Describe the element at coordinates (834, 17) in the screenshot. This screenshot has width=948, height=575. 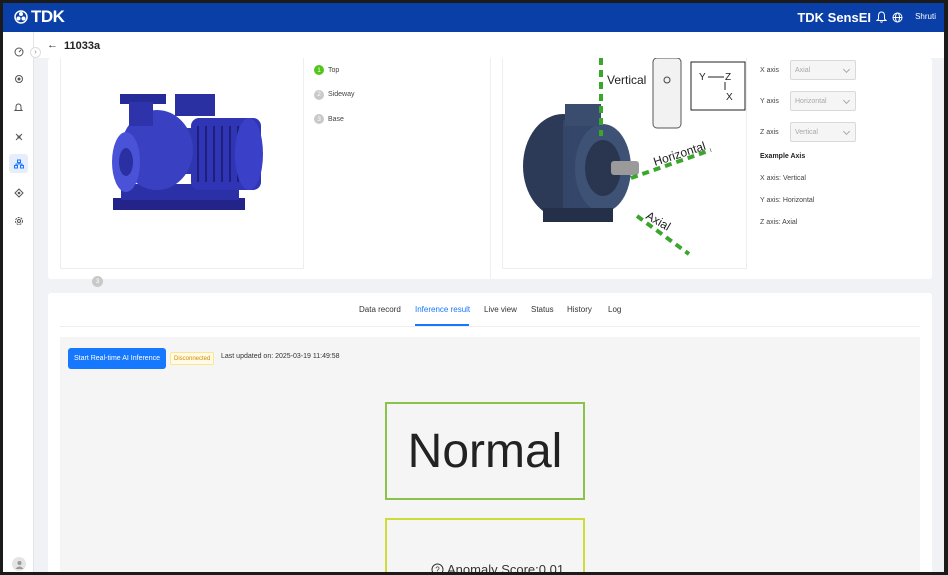
I see `brand-name: TDK SensEI` at that location.